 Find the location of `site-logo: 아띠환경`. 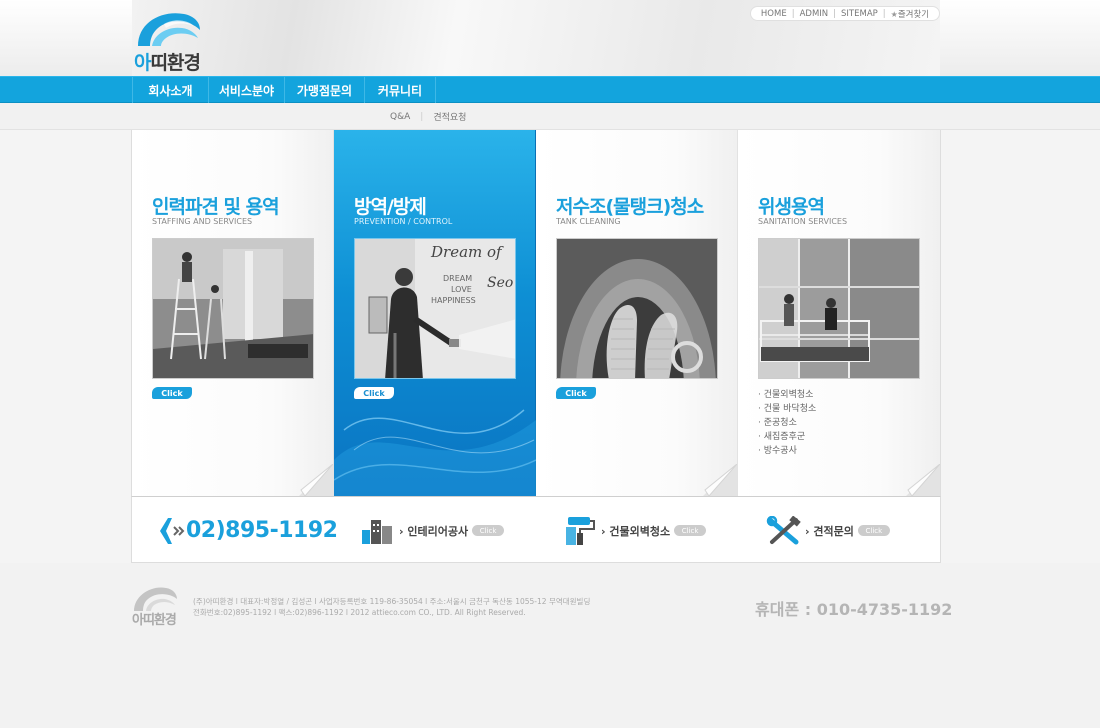

site-logo: 아띠환경 is located at coordinates (171, 41).